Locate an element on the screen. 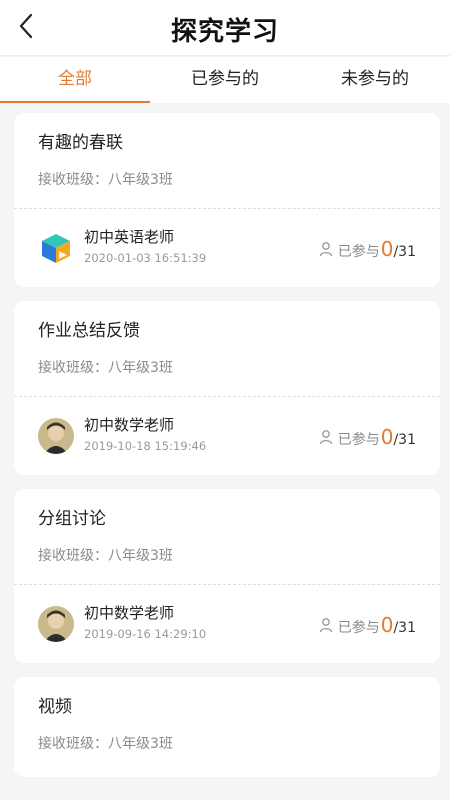 The image size is (450, 800). activity-title: 作业总结反馈 is located at coordinates (89, 331).